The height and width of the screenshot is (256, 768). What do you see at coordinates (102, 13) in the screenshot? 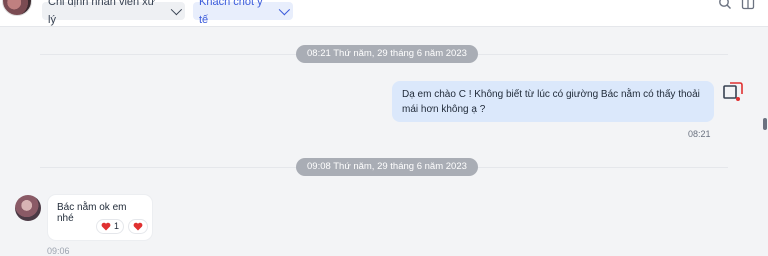
I see `assign-staff-label: Chỉ định nhân viên xử lý` at bounding box center [102, 13].